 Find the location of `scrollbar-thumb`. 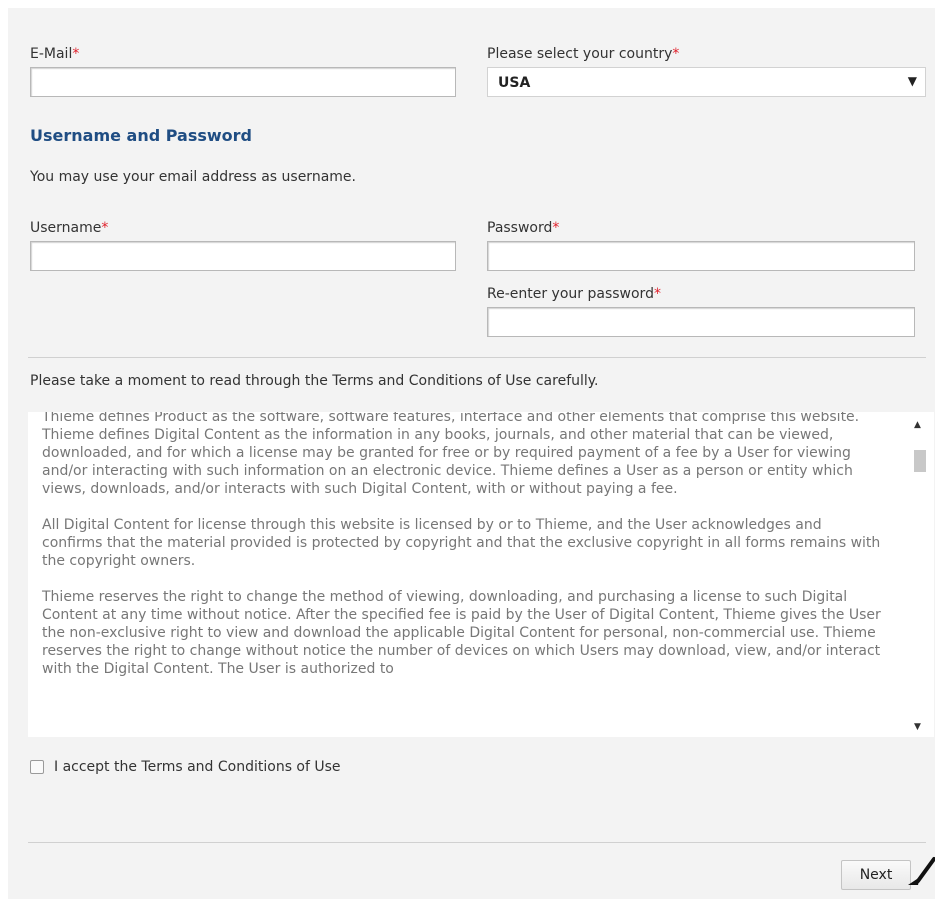

scrollbar-thumb is located at coordinates (920, 461).